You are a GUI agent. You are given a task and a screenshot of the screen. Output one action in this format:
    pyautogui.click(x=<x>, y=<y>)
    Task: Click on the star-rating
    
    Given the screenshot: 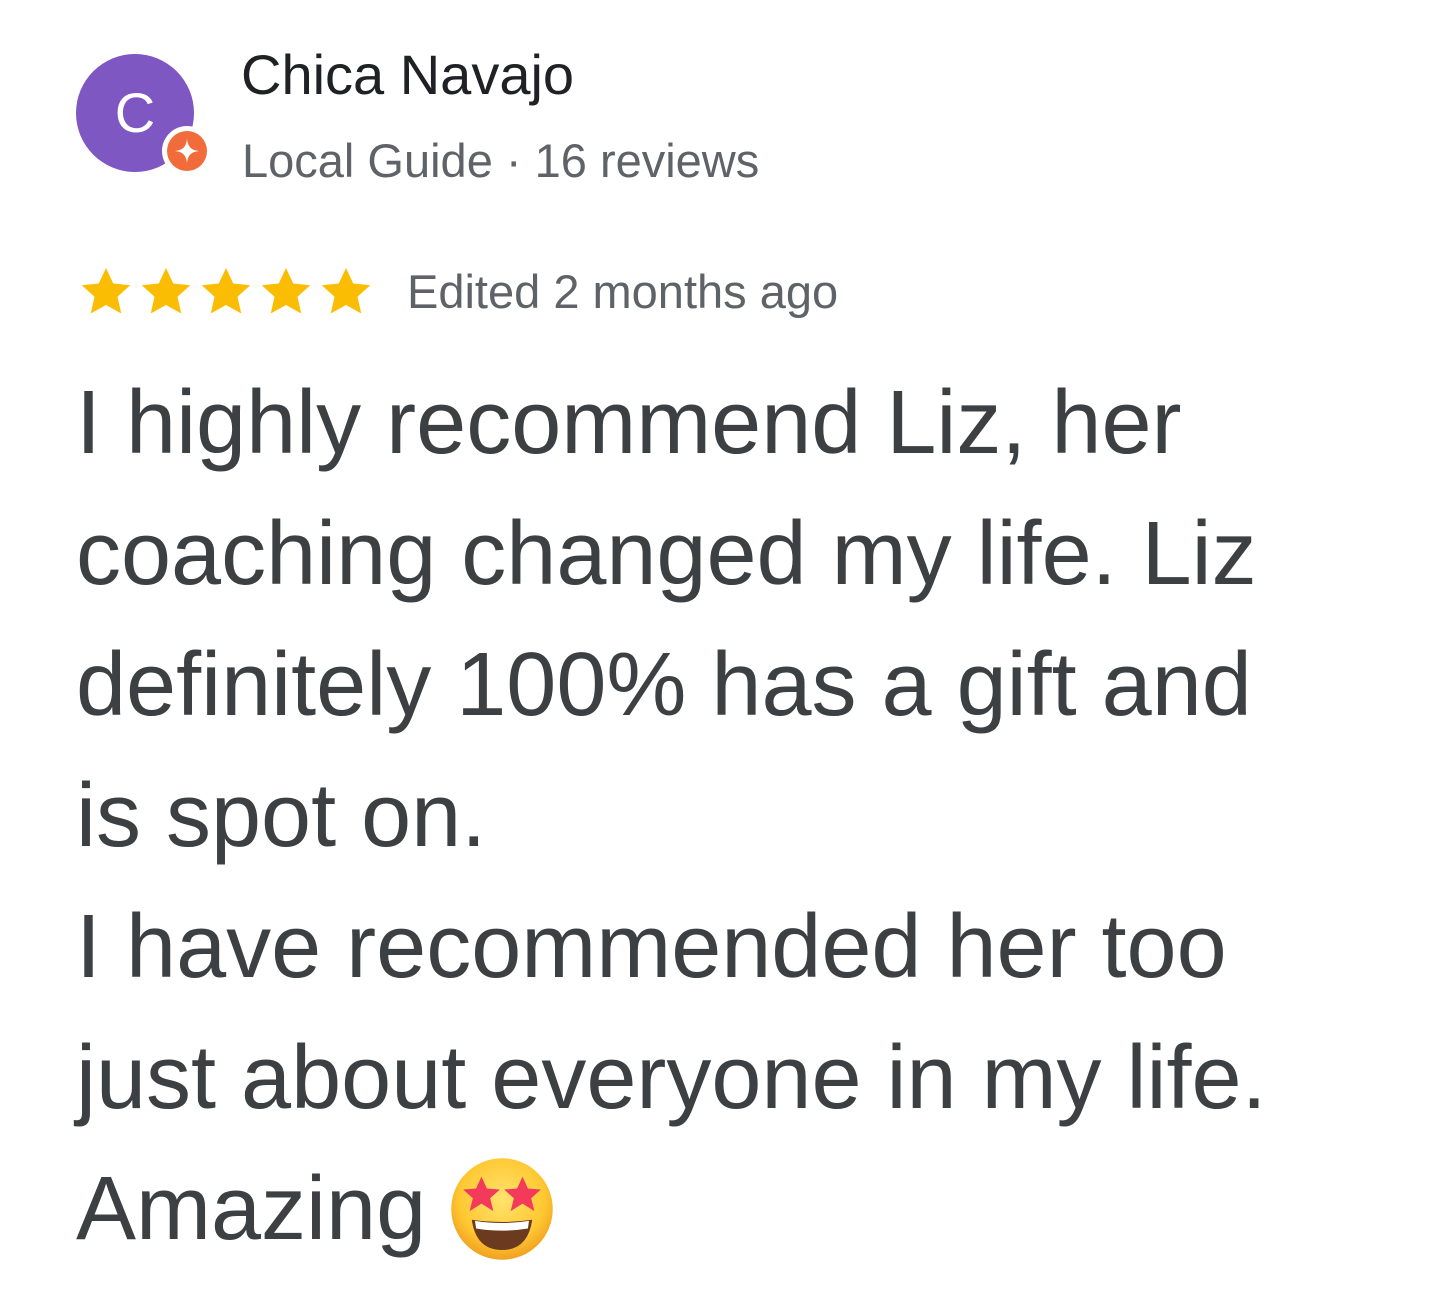 What is the action you would take?
    pyautogui.click(x=229, y=292)
    